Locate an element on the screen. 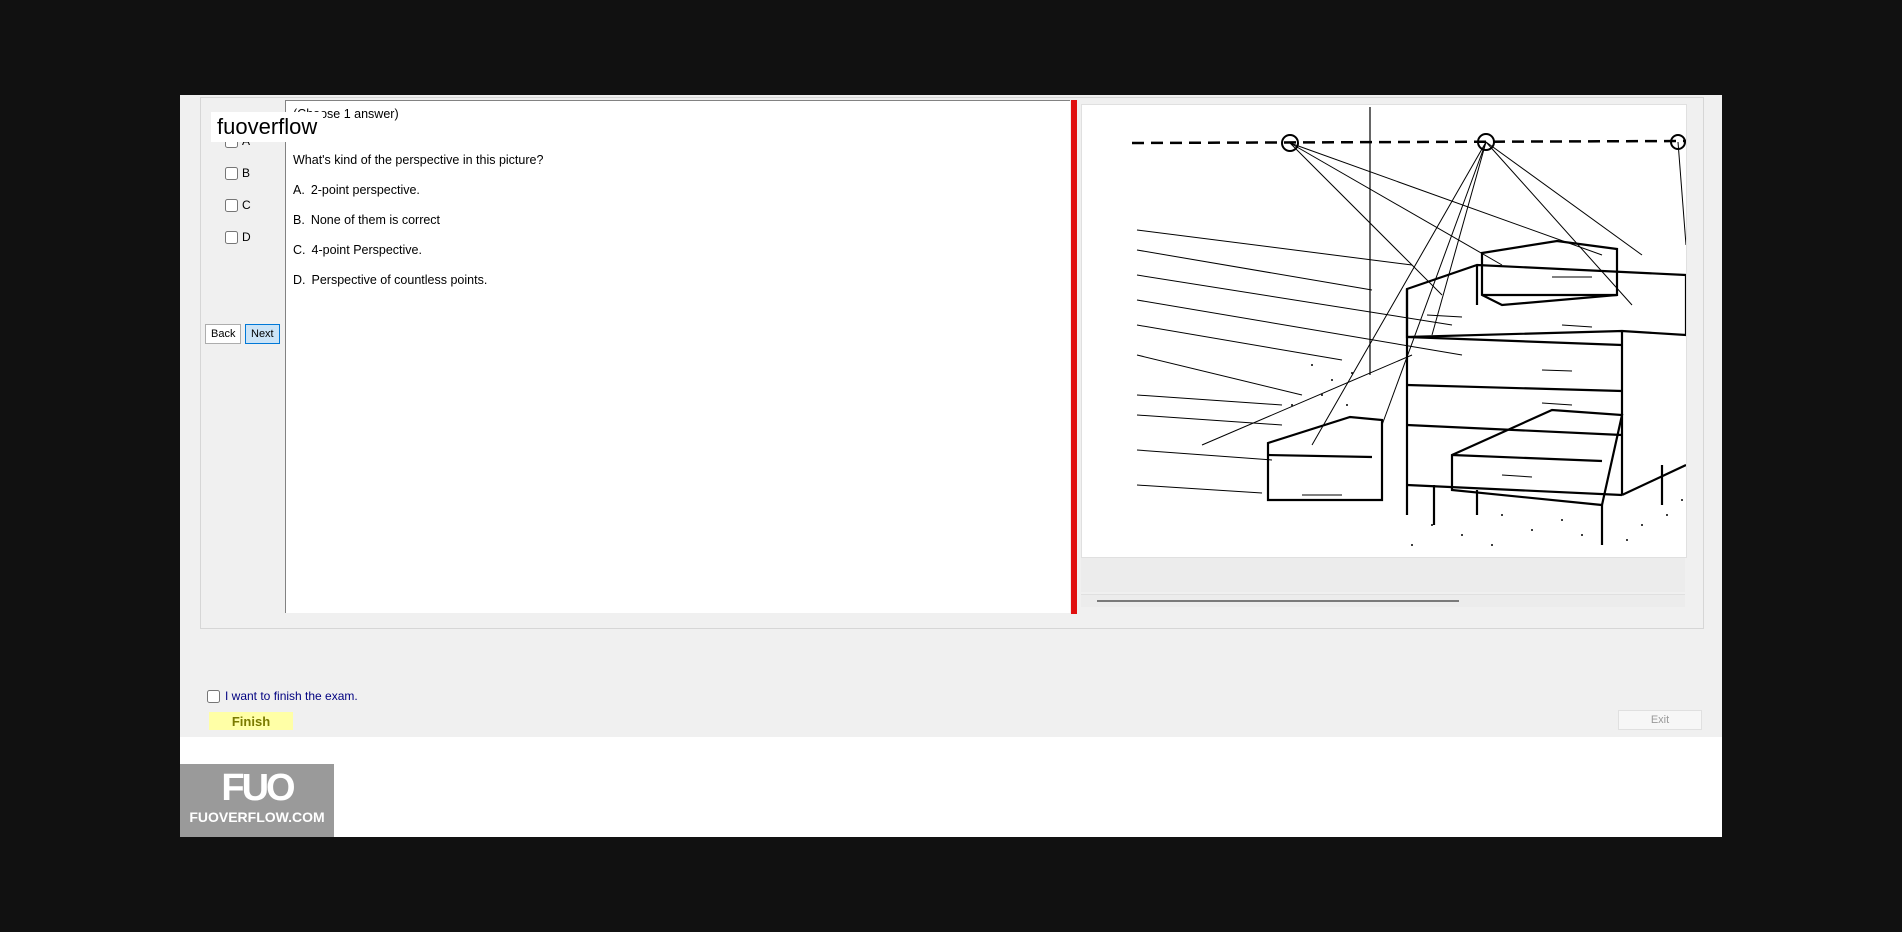 The image size is (1902, 932). option-letter: D. is located at coordinates (299, 280).